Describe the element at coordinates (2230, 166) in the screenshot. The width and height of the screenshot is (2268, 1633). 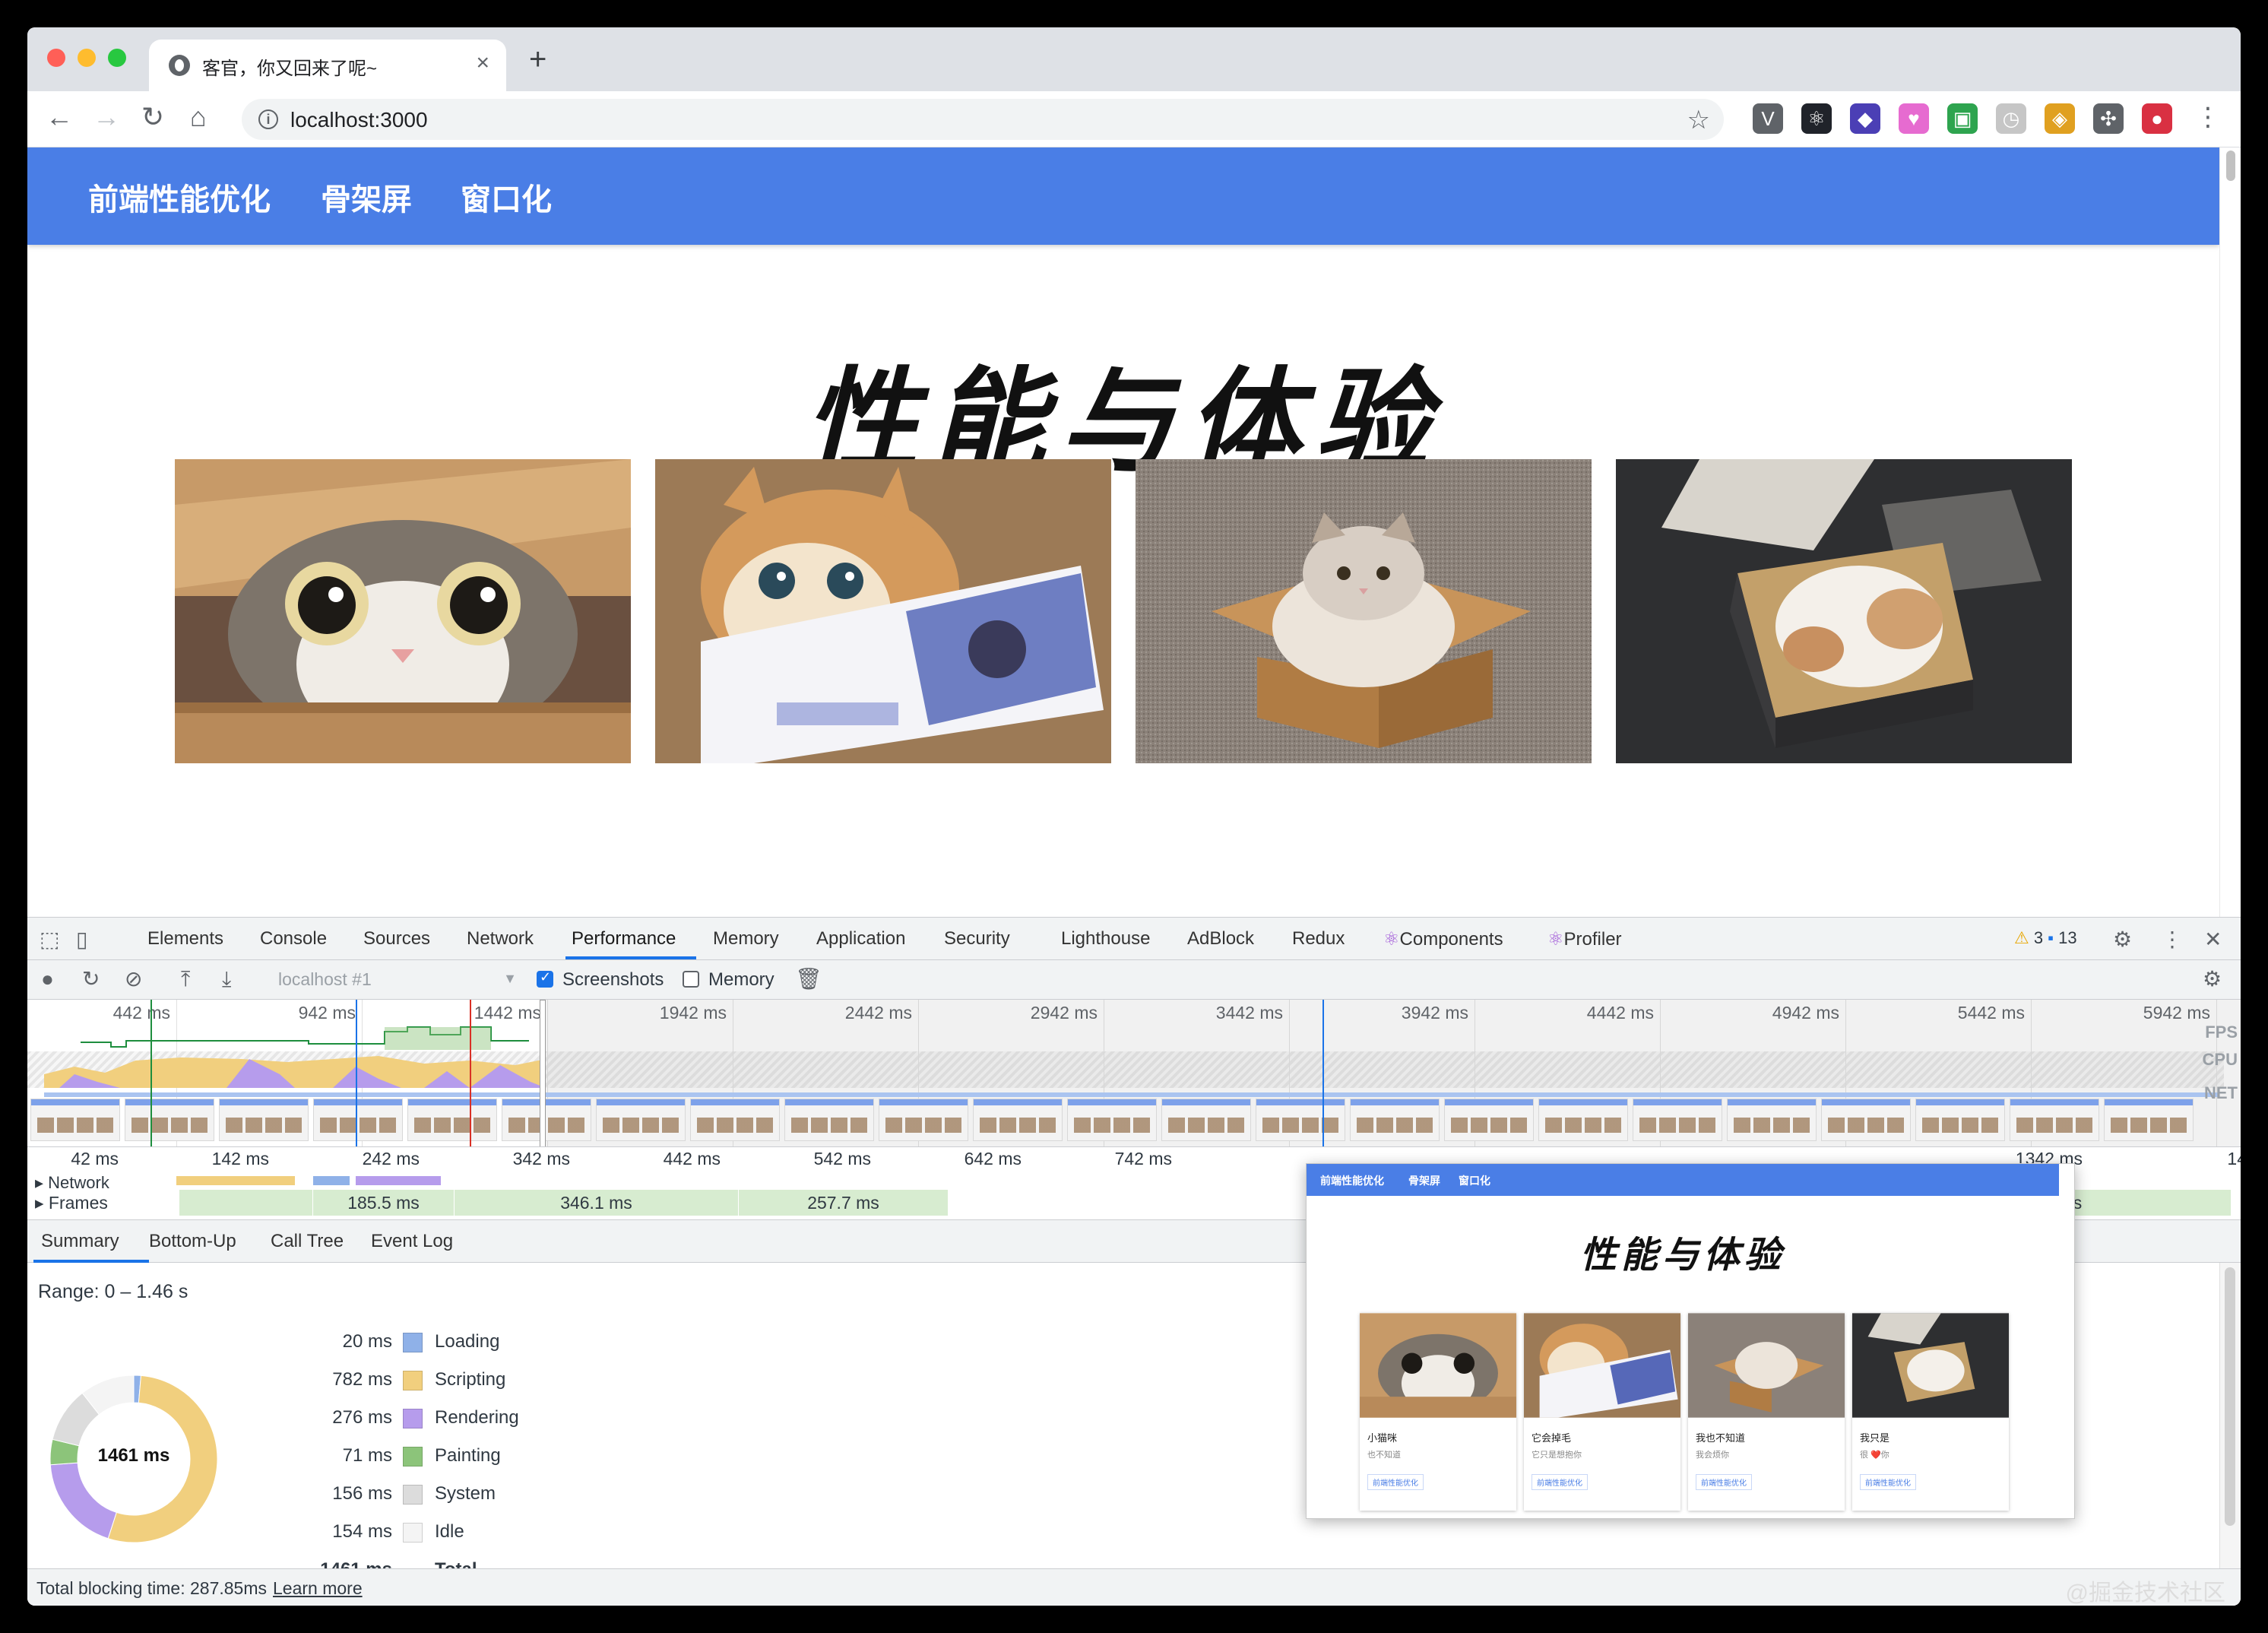
I see `page-scrollbar-thumb` at that location.